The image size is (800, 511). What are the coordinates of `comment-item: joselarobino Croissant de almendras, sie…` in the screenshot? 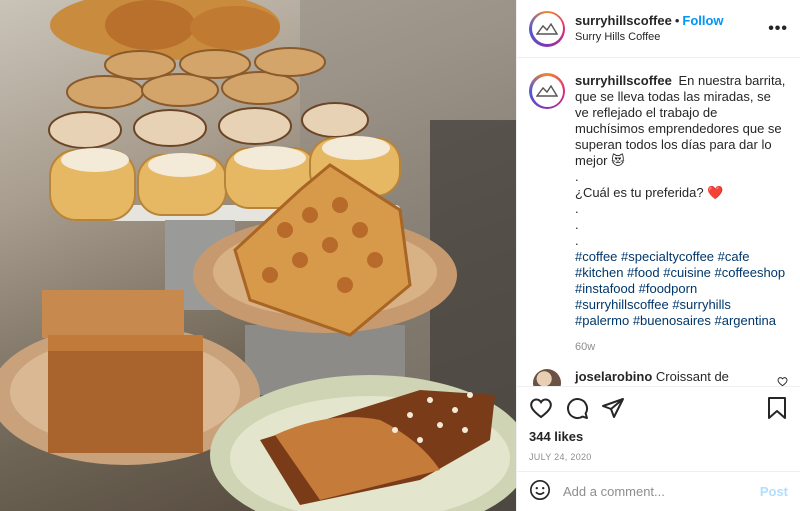 It's located at (658, 377).